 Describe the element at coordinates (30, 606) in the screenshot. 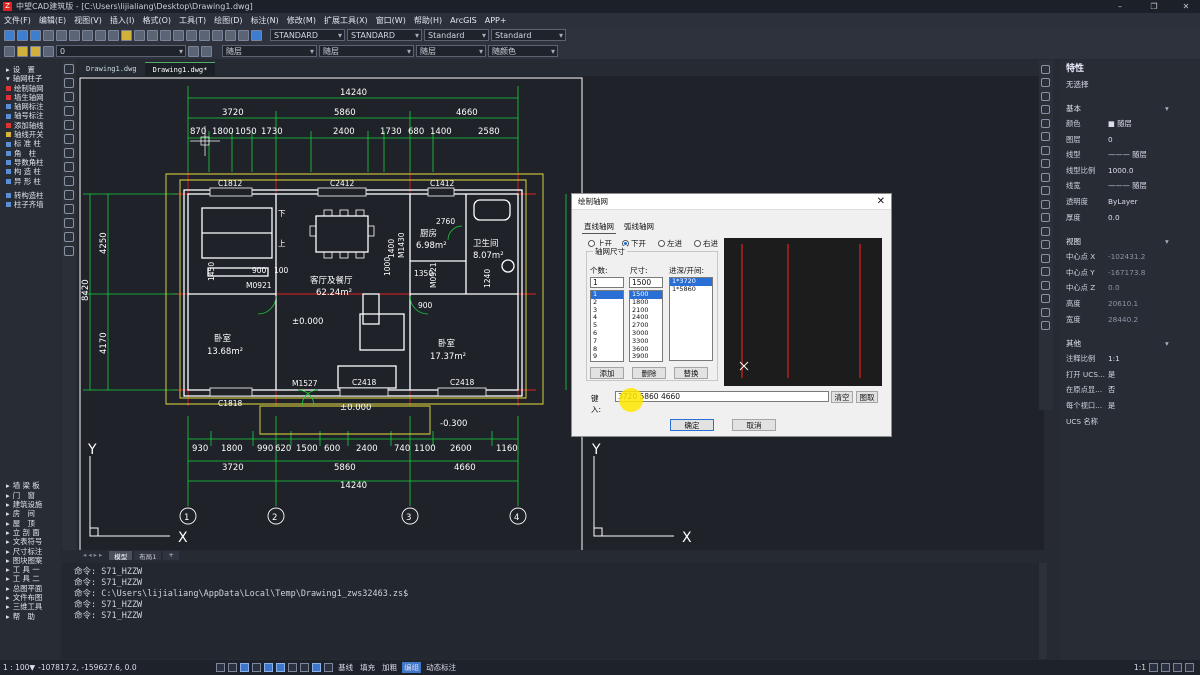

I see `menu-3d-tools: ▸ 三维工具` at that location.